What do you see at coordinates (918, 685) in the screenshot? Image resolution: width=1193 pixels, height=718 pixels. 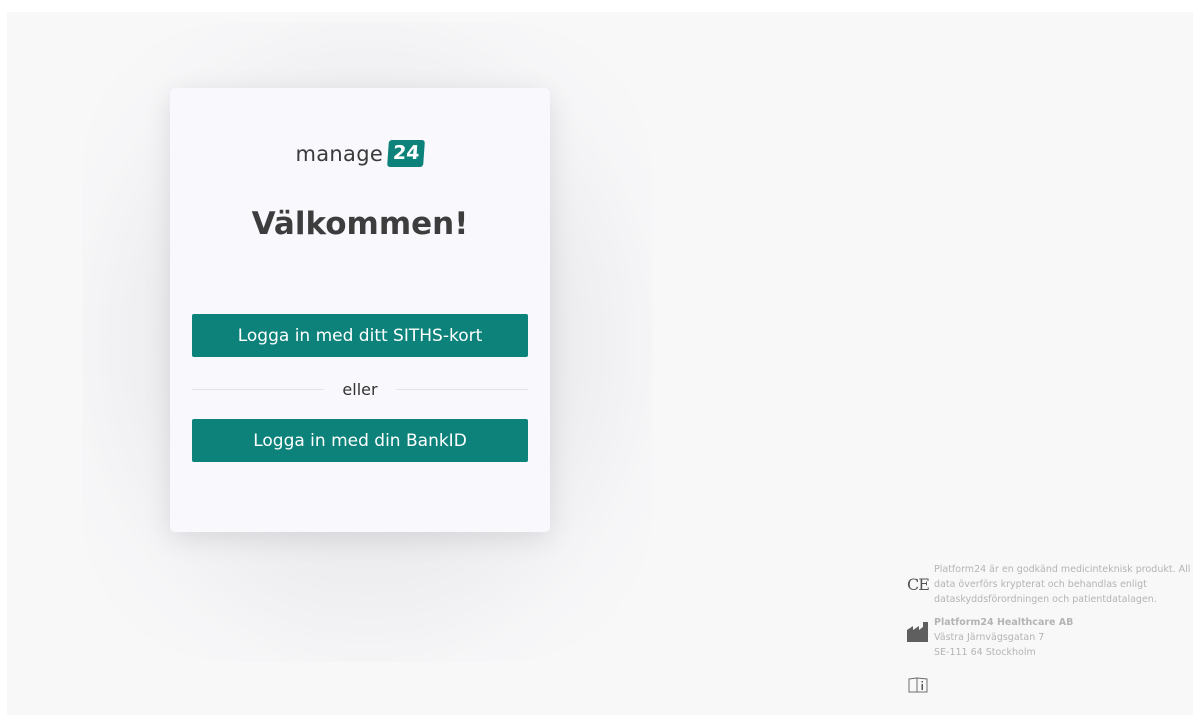 I see `instructions-icon` at bounding box center [918, 685].